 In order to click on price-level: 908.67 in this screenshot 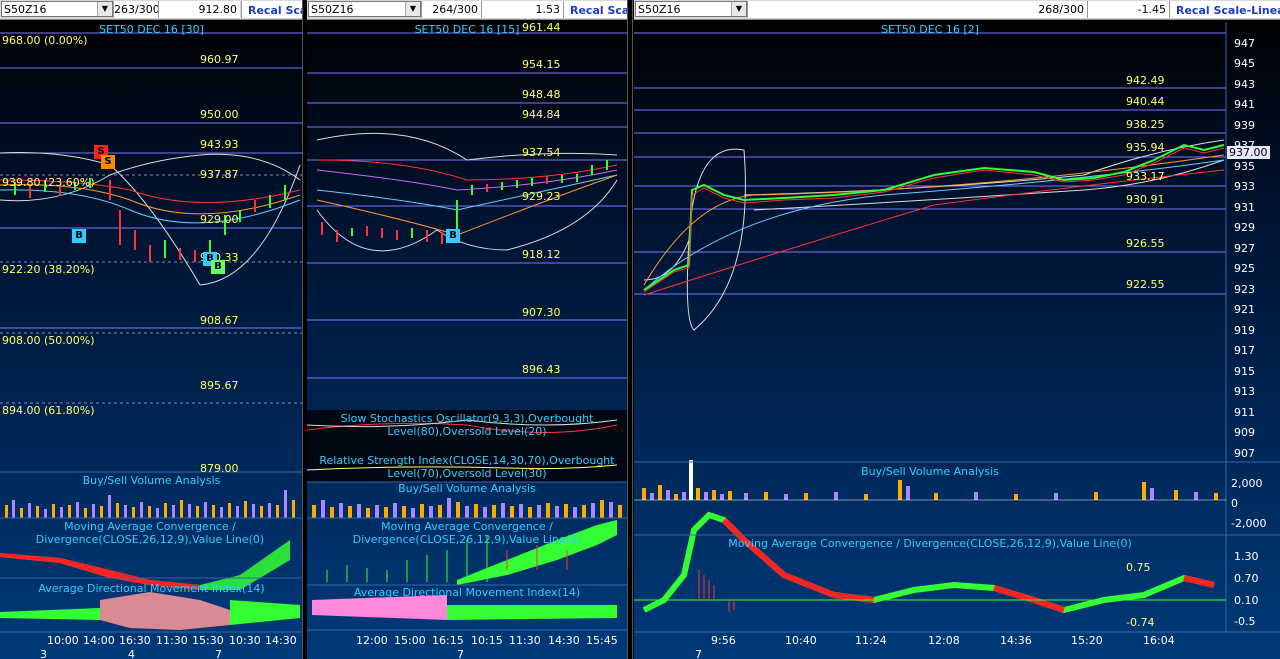, I will do `click(219, 320)`.